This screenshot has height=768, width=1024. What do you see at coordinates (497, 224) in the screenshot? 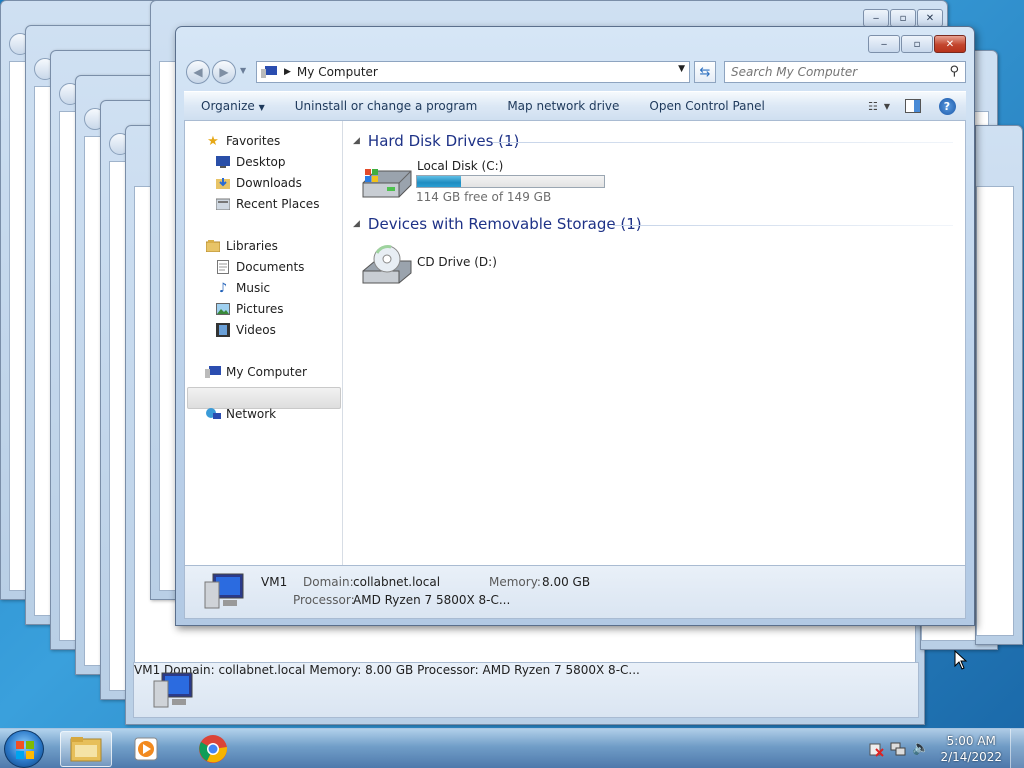
I see `removable-storage-header: ◢ Devices with Removable Storage (1)` at bounding box center [497, 224].